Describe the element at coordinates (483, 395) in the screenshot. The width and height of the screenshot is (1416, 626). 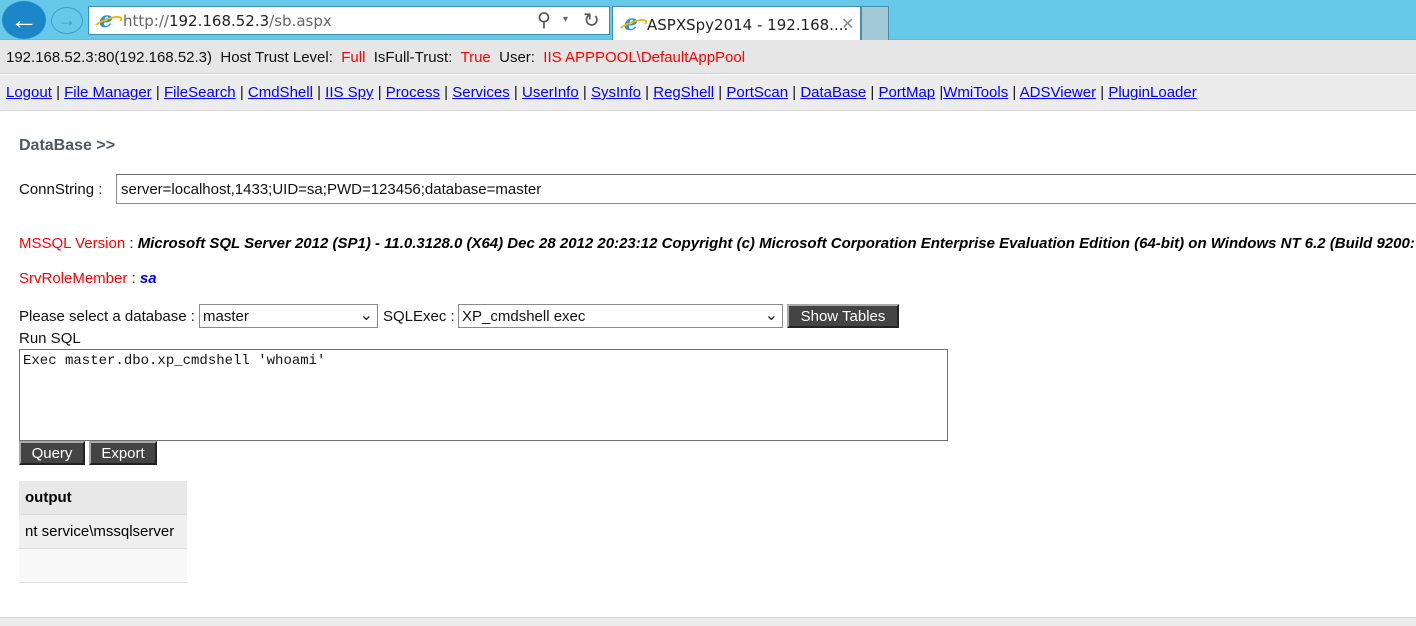
I see `sql-textarea: Exec master.dbo.xp_cmdshell 'whoami'` at that location.